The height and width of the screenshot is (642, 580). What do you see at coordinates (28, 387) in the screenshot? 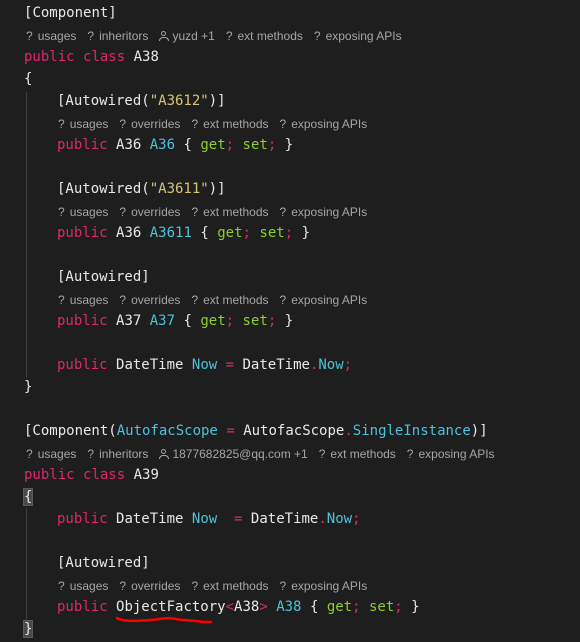
I see `close-brace: }` at bounding box center [28, 387].